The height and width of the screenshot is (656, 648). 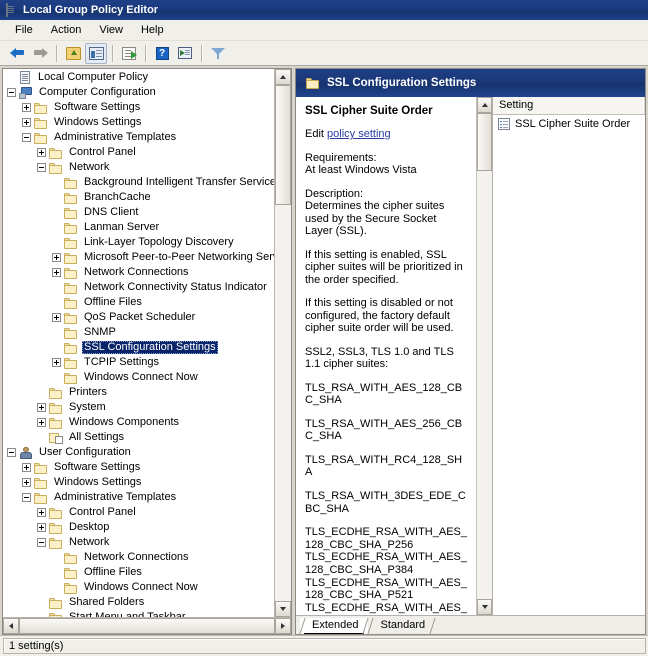 I want to click on tree-item-start-menu-and-taskbar: Start Menu and Taskbar, so click(x=138, y=613).